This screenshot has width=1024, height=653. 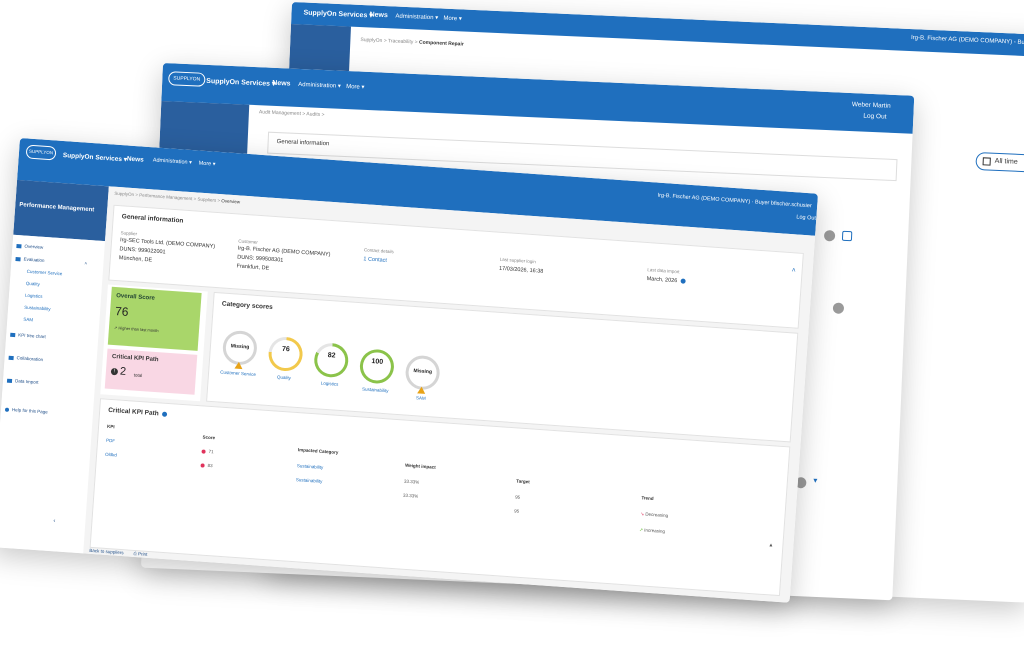 What do you see at coordinates (26, 358) in the screenshot?
I see `sidebar-item-collaboration: Collaboration` at bounding box center [26, 358].